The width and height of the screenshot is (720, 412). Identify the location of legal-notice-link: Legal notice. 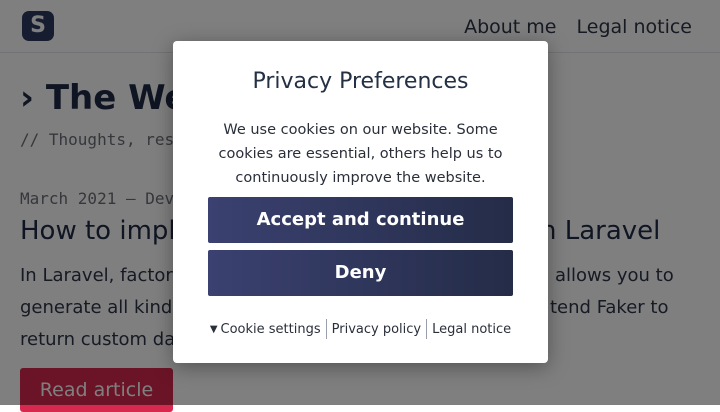
(471, 329).